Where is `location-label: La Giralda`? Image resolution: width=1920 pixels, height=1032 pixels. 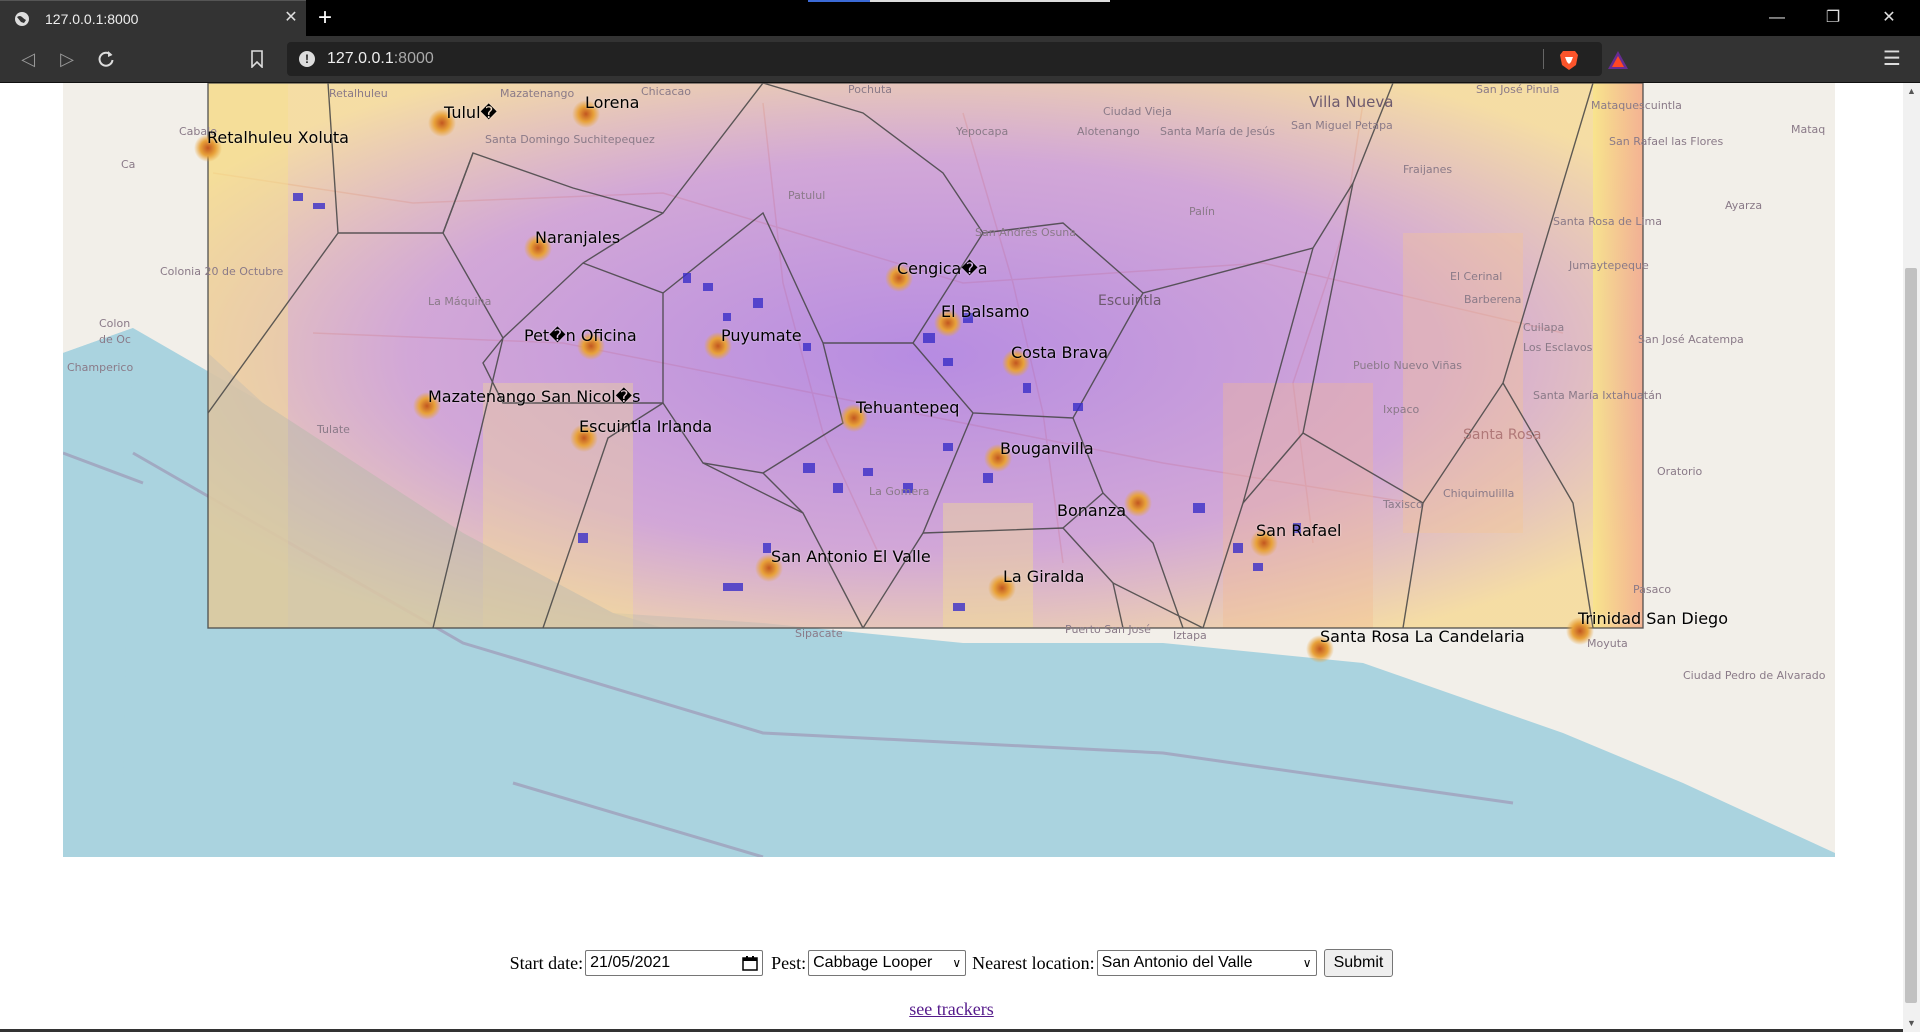 location-label: La Giralda is located at coordinates (1044, 576).